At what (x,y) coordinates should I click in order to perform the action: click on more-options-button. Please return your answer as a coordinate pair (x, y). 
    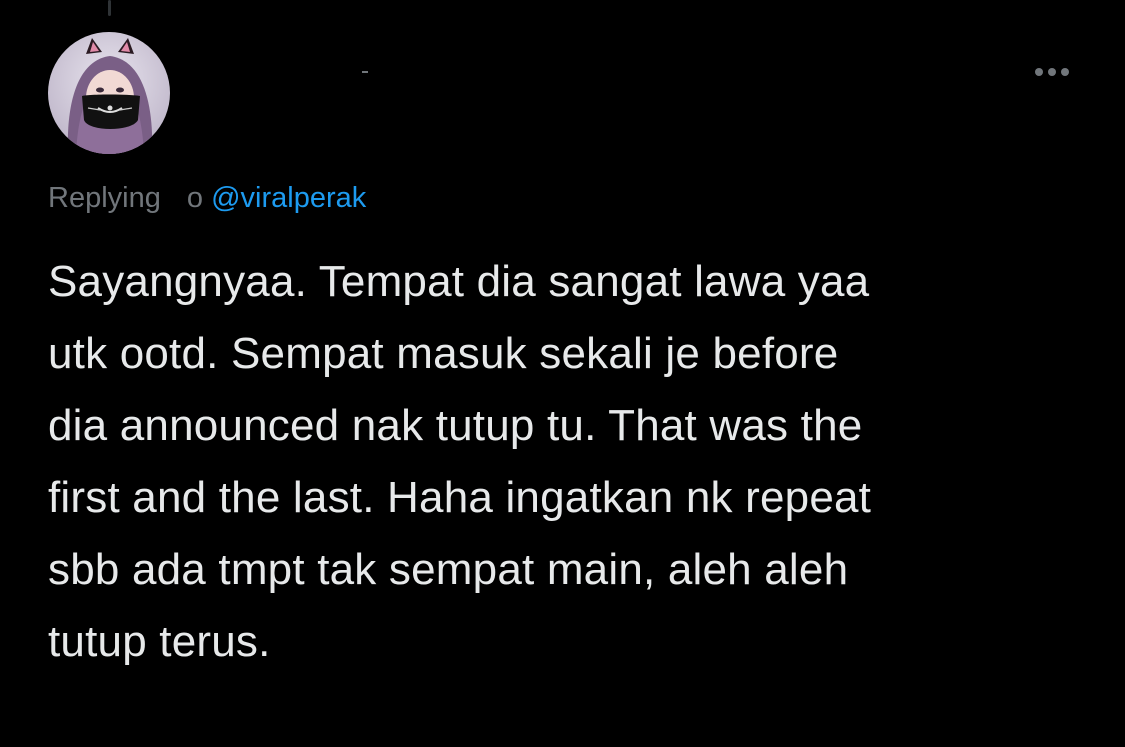
    Looking at the image, I should click on (1052, 72).